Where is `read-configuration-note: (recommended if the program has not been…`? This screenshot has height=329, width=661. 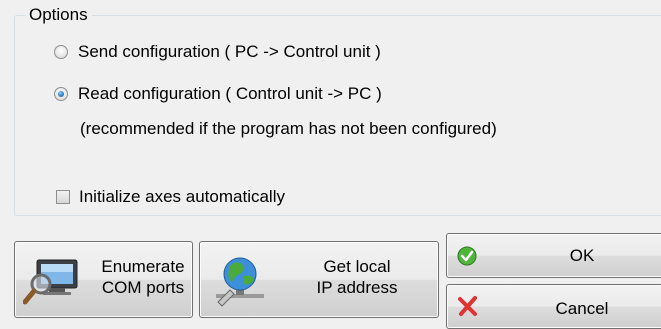 read-configuration-note: (recommended if the program has not been… is located at coordinates (288, 128).